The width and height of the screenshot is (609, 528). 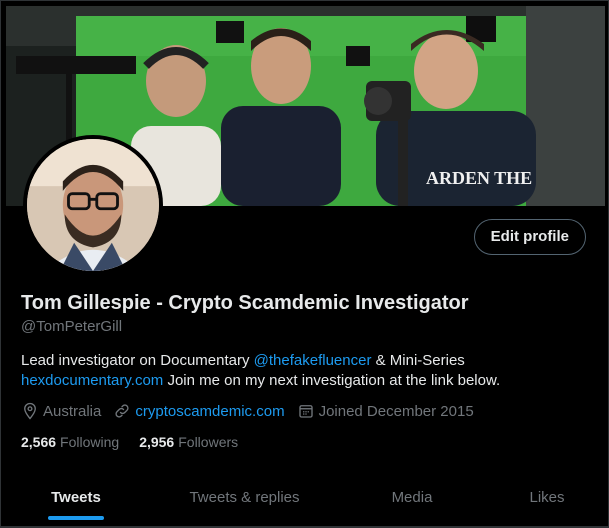 I want to click on calendar-icon, so click(x=305, y=411).